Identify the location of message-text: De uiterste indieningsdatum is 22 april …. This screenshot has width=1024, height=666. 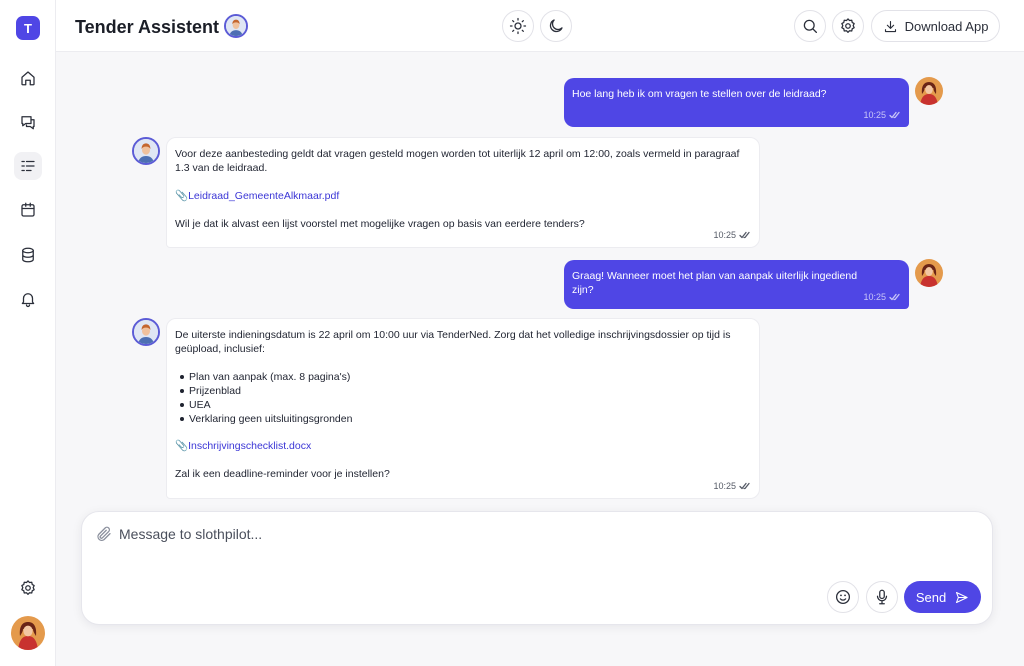
(453, 342).